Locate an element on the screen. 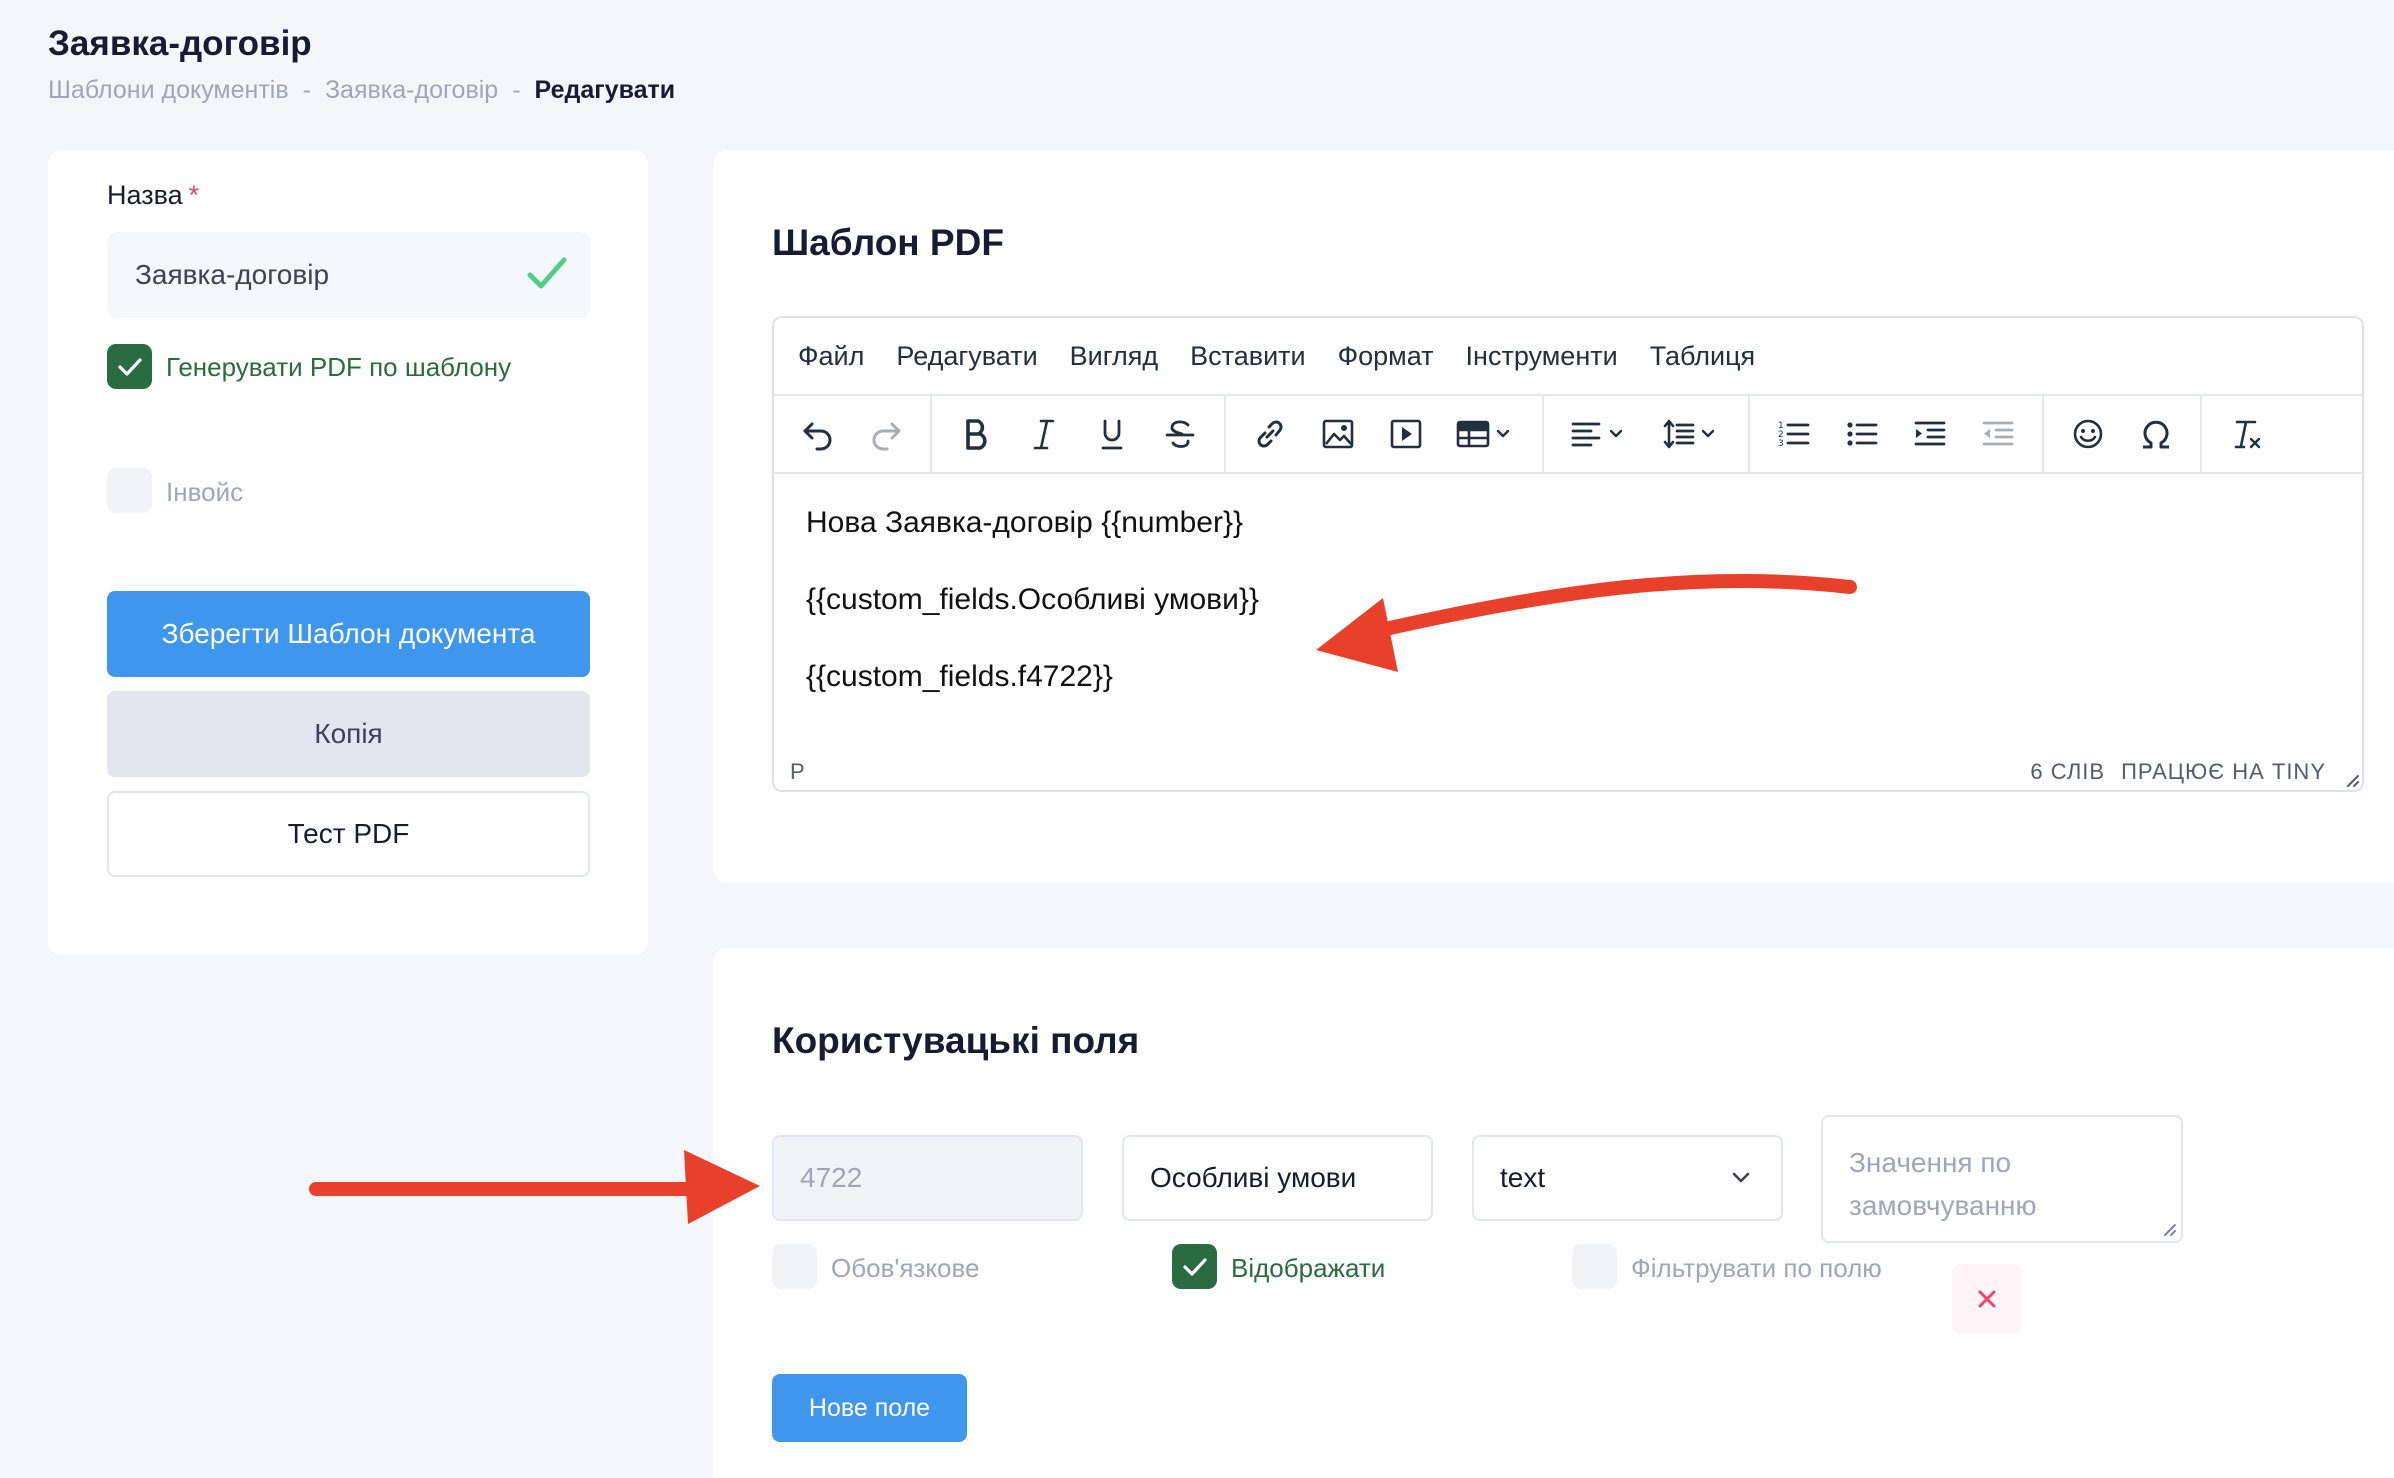 Image resolution: width=2394 pixels, height=1478 pixels. toolbar-group-text is located at coordinates (1079, 434).